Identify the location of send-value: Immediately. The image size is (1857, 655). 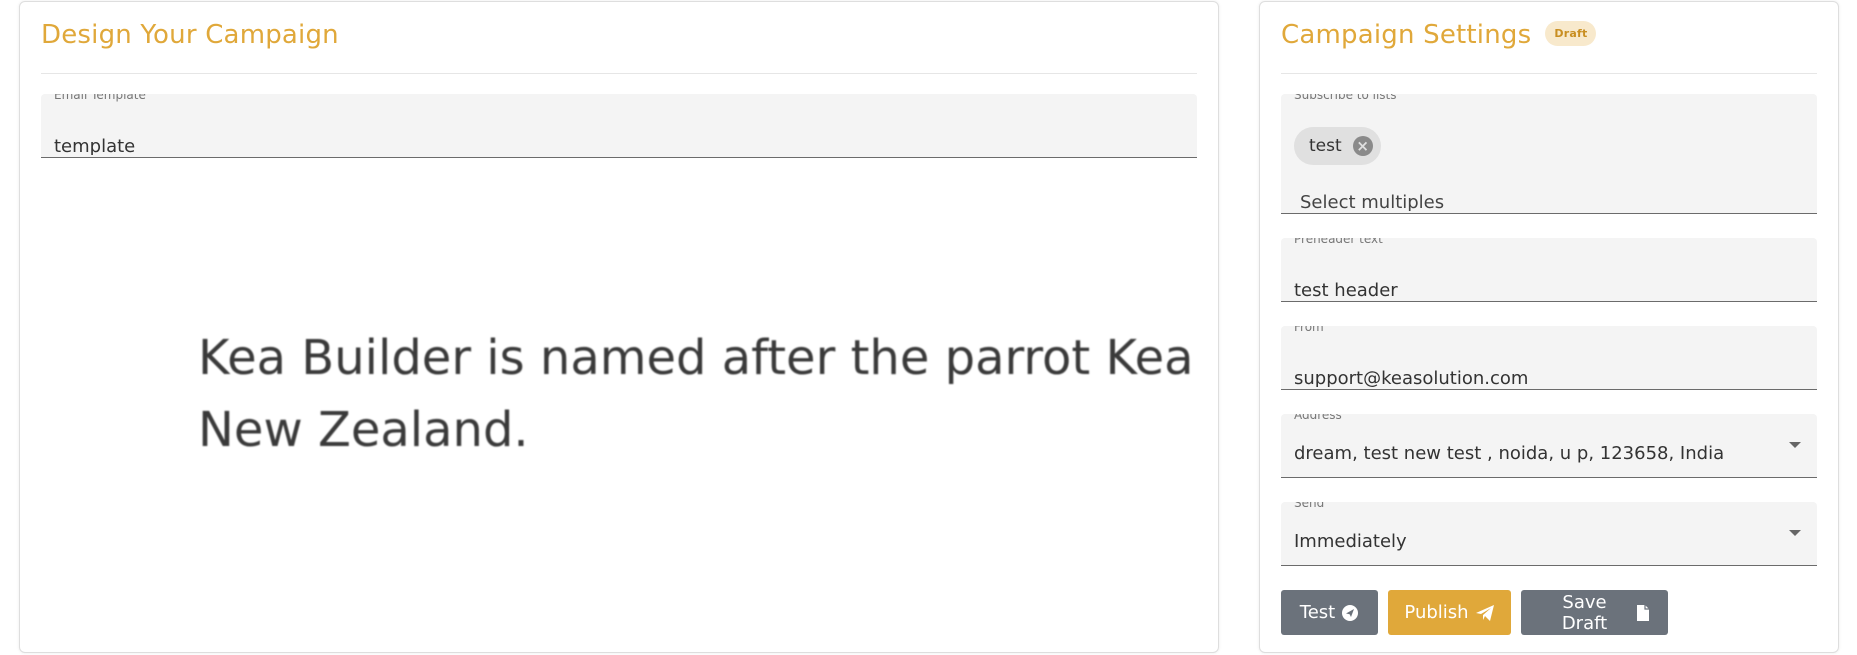
(1350, 541).